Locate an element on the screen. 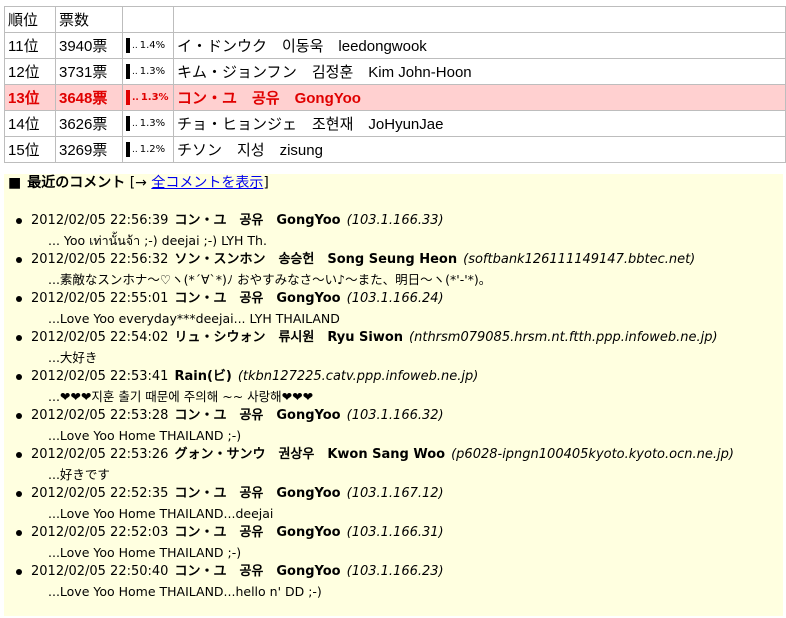  comment-host: (p6028-ipngn100405kyoto.kyoto.ocn.ne.jp) is located at coordinates (592, 454).